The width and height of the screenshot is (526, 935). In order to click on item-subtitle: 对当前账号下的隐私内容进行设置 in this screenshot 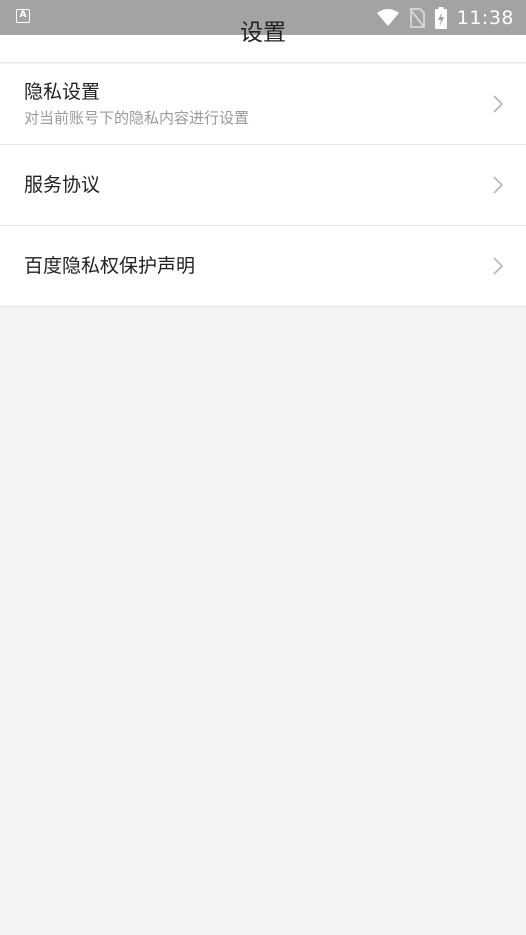, I will do `click(137, 118)`.